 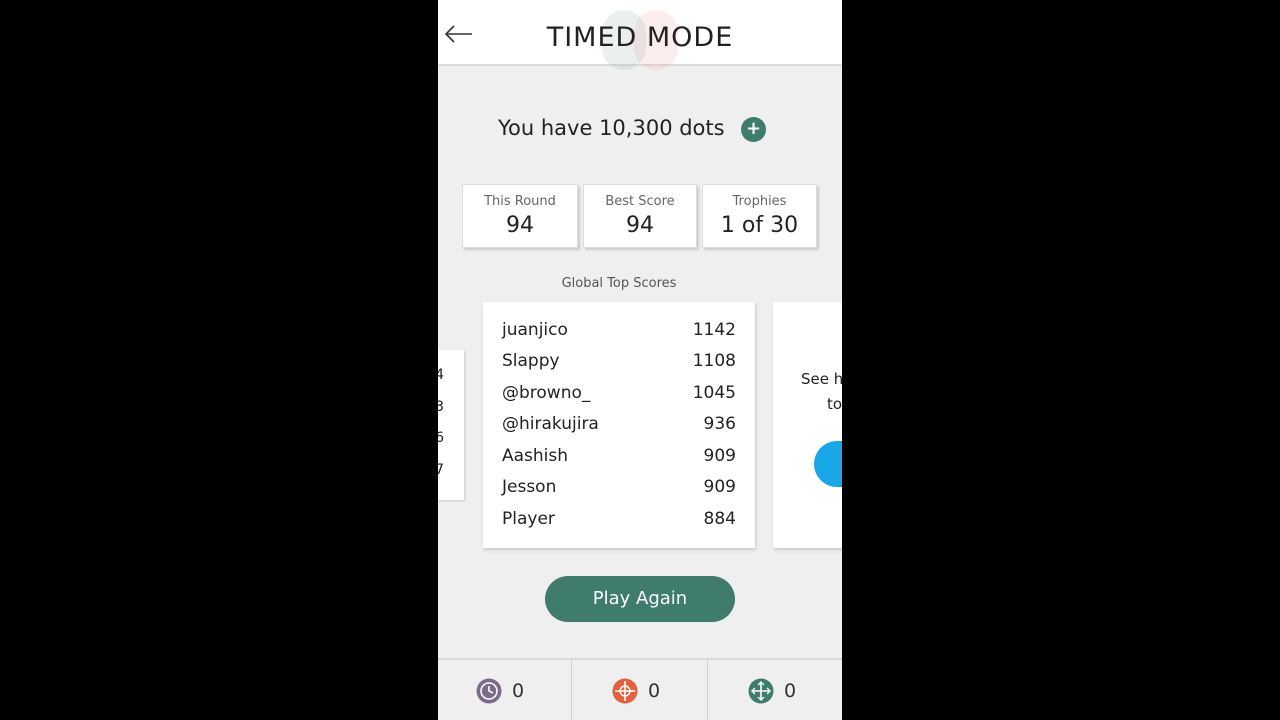 What do you see at coordinates (619, 460) in the screenshot?
I see `leaderboard-row: Aashish 909` at bounding box center [619, 460].